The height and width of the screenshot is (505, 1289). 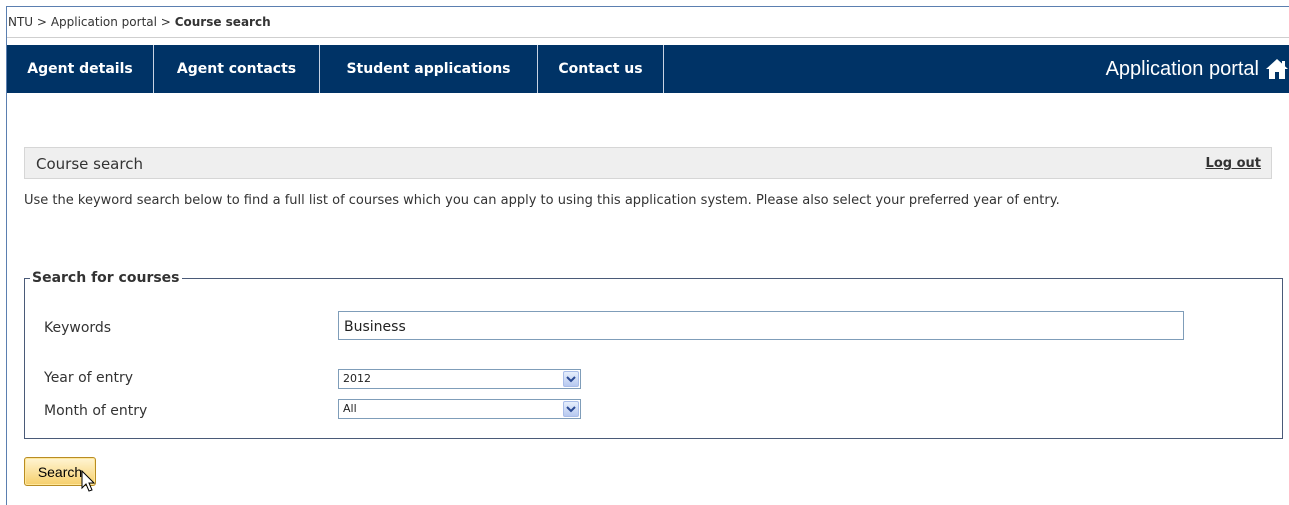 What do you see at coordinates (648, 22) in the screenshot?
I see `breadcrumb: NTU > Application portal > Course search` at bounding box center [648, 22].